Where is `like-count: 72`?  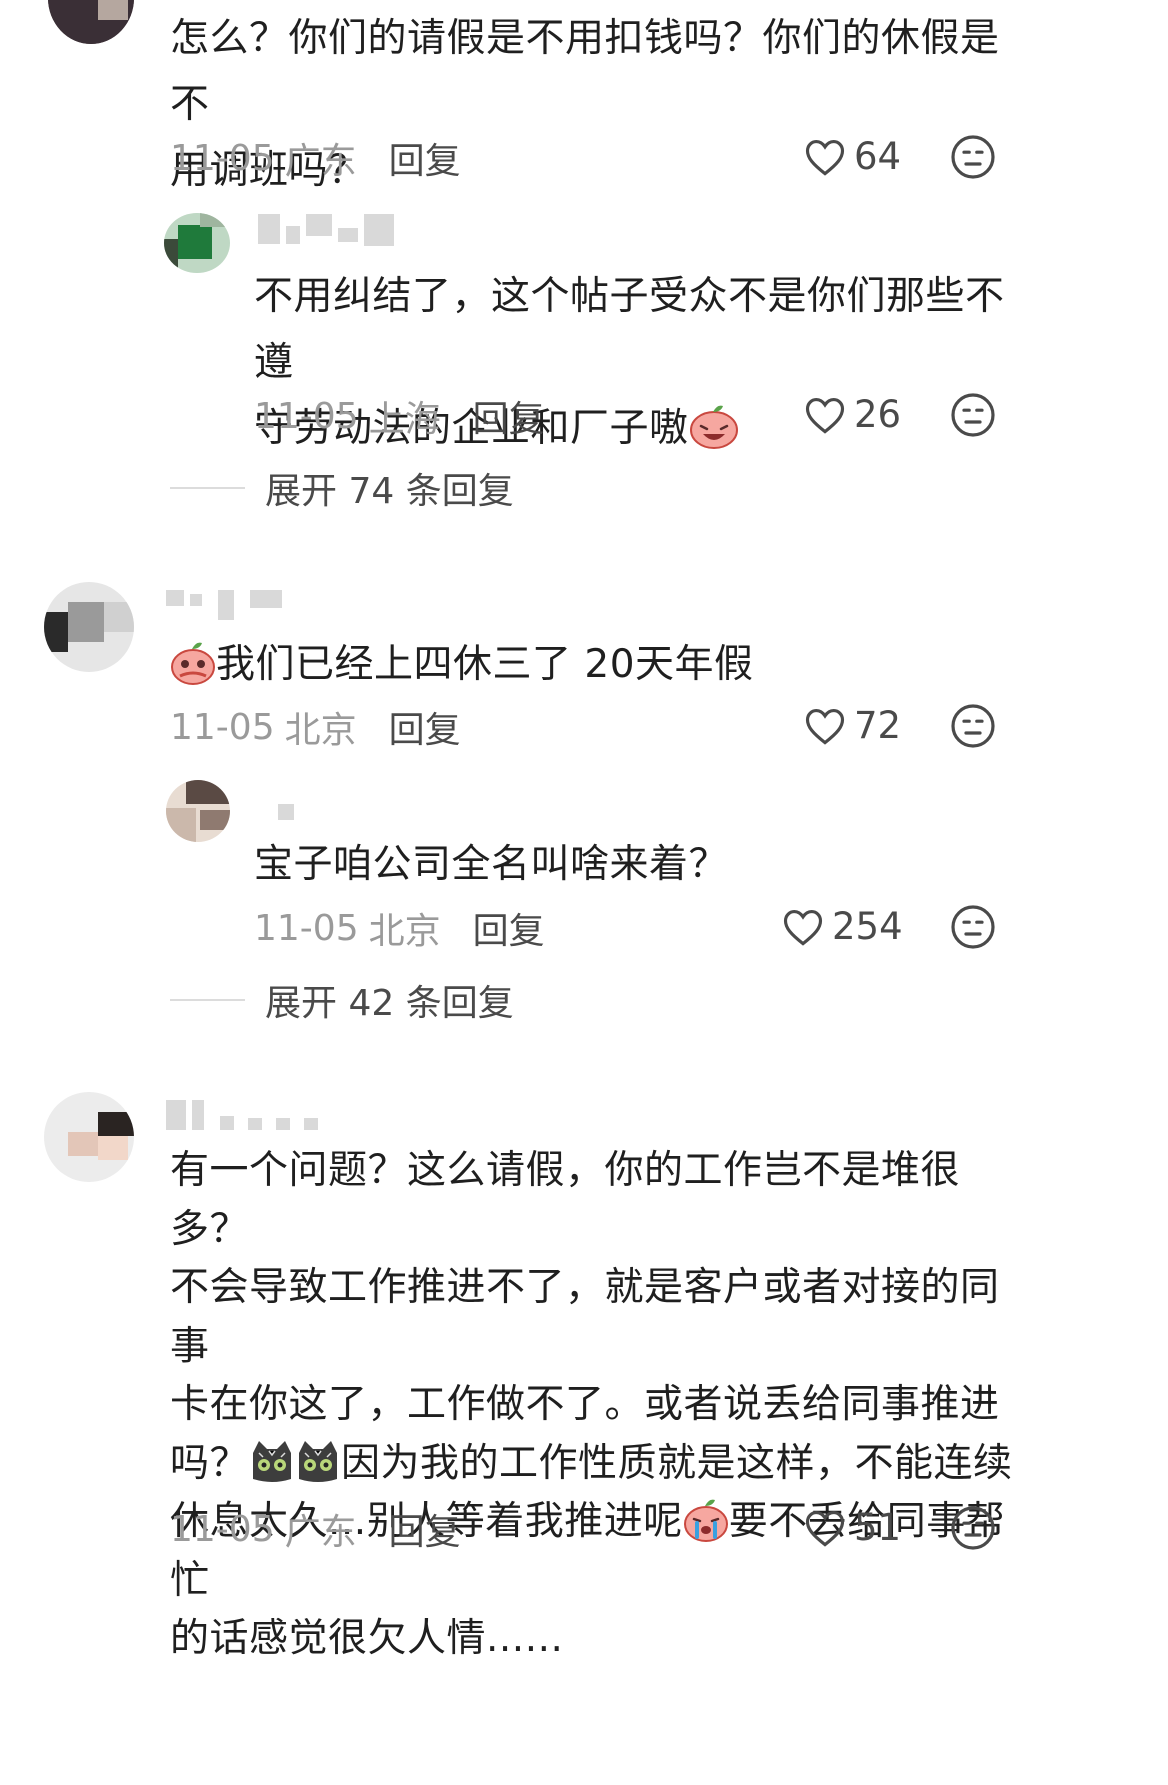 like-count: 72 is located at coordinates (878, 725).